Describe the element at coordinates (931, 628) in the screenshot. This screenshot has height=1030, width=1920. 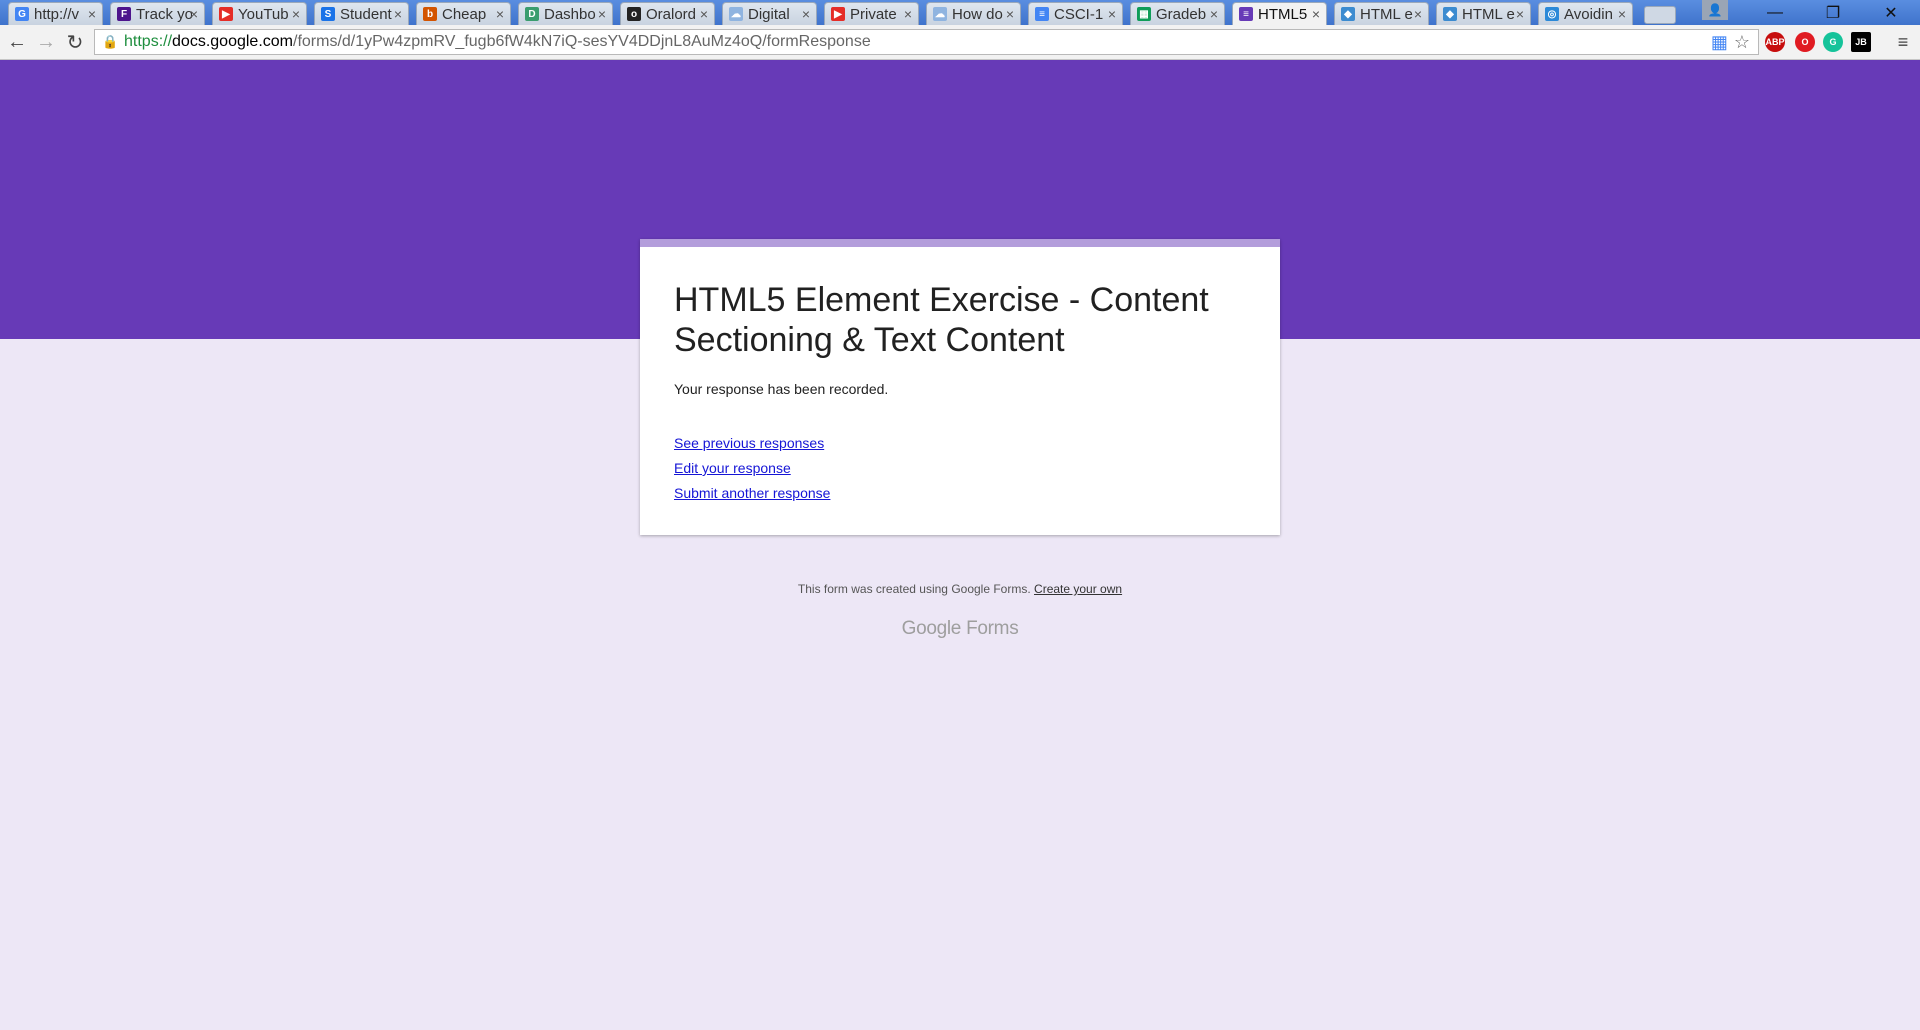
I see `logo-google-text: Google` at that location.